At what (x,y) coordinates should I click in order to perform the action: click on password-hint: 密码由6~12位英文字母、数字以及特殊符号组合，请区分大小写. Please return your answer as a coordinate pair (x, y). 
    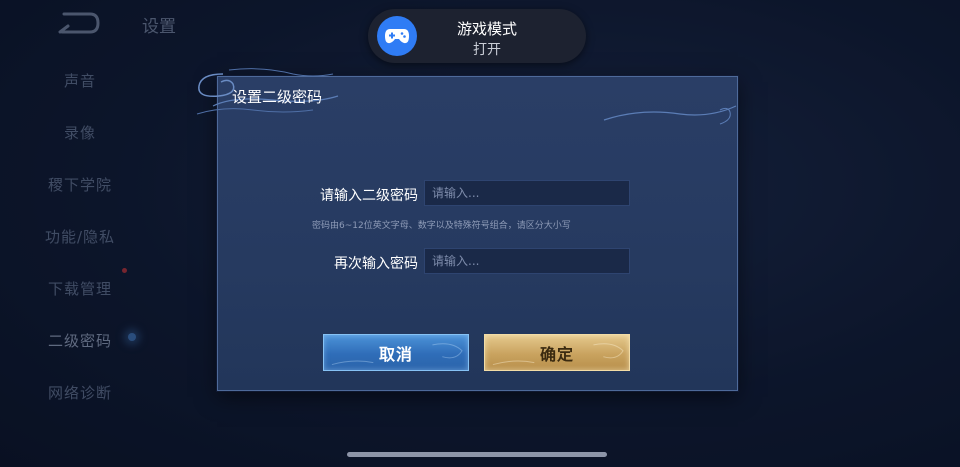
    Looking at the image, I should click on (441, 226).